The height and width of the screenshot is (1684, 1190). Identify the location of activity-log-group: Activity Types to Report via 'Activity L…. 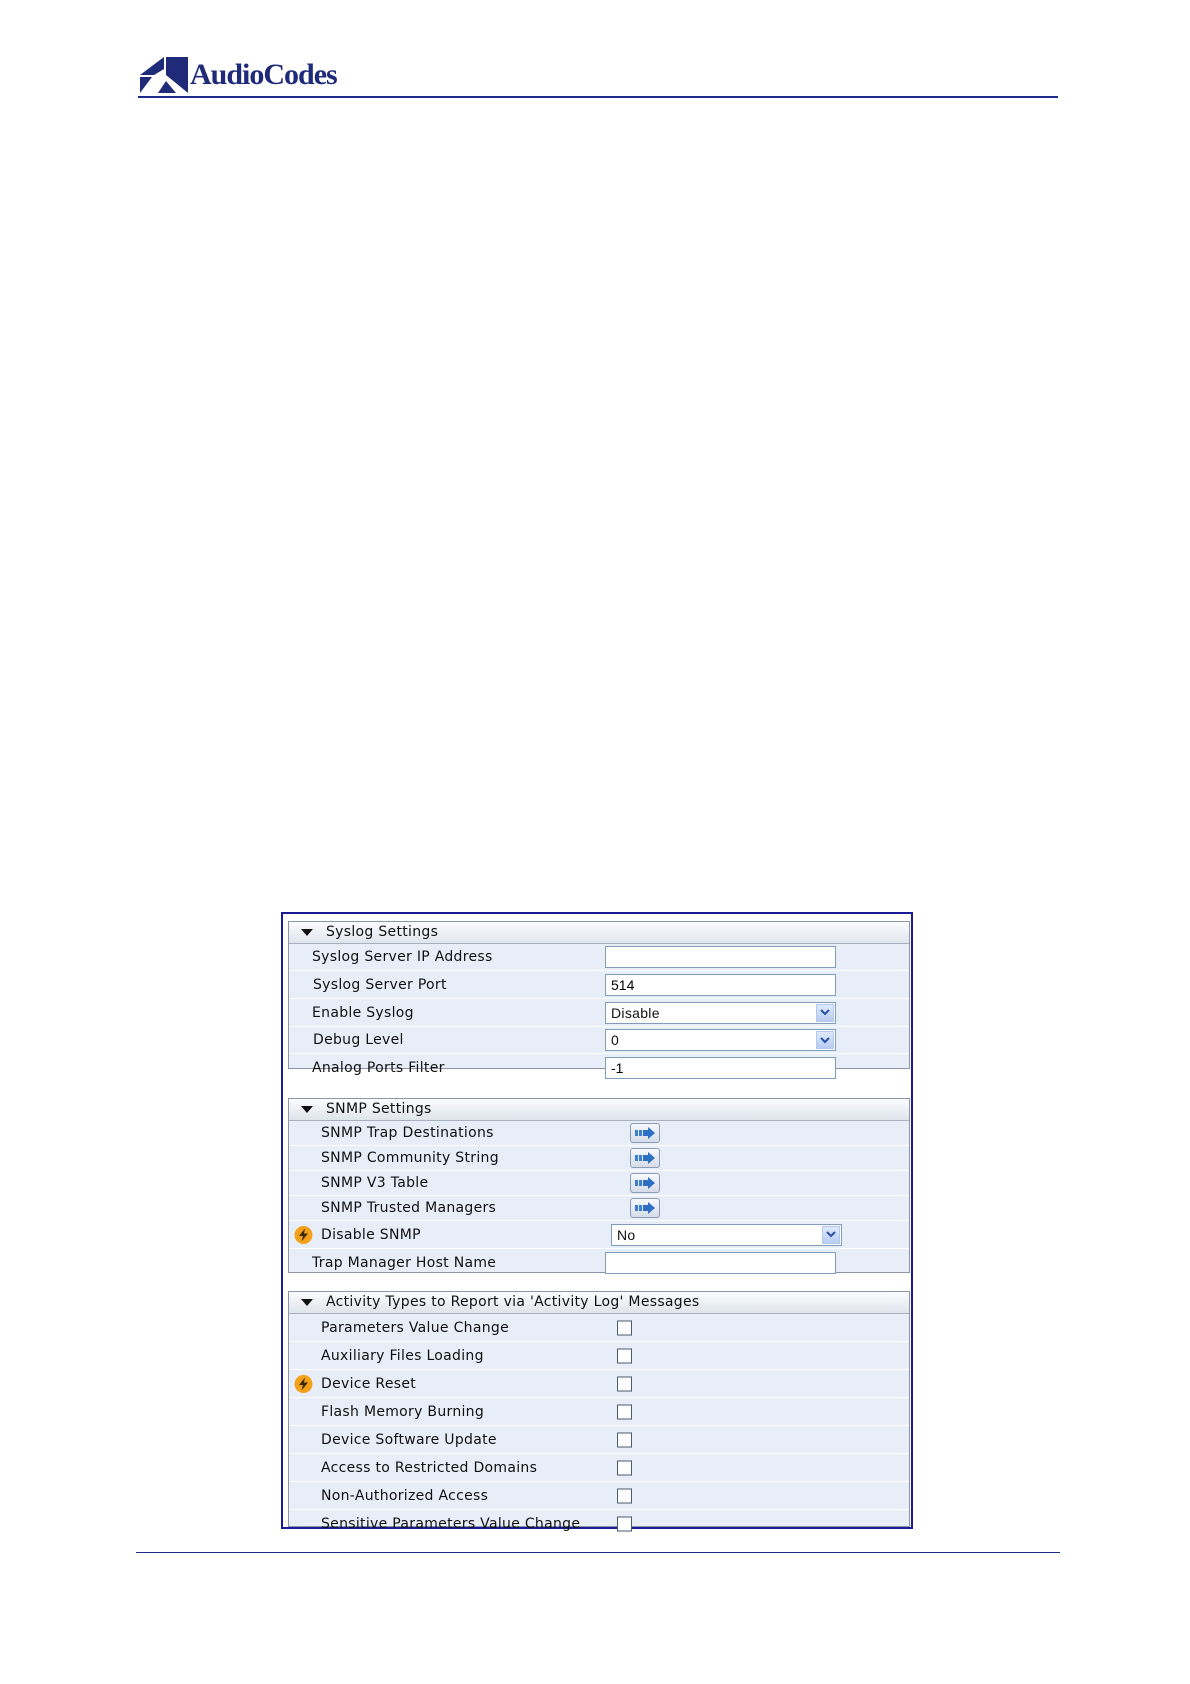
(599, 1411).